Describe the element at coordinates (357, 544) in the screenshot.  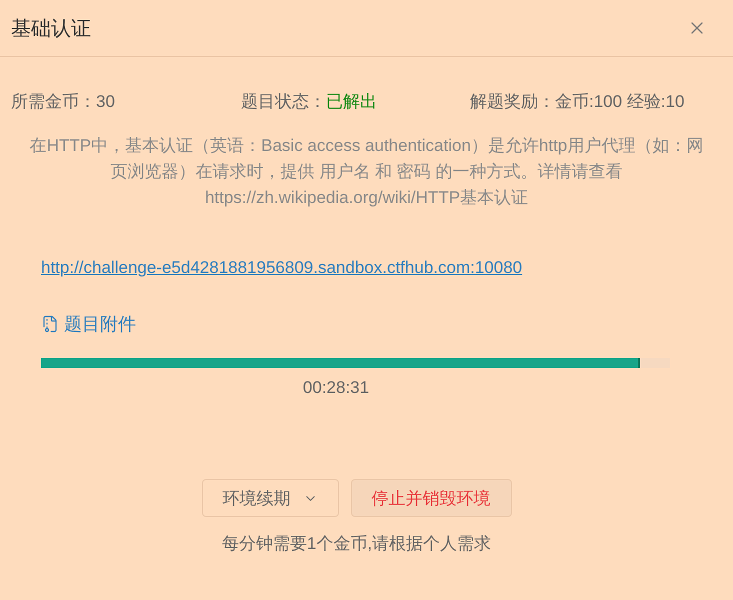
I see `note-text: 每分钟需要1个金币,请根据个人需求` at that location.